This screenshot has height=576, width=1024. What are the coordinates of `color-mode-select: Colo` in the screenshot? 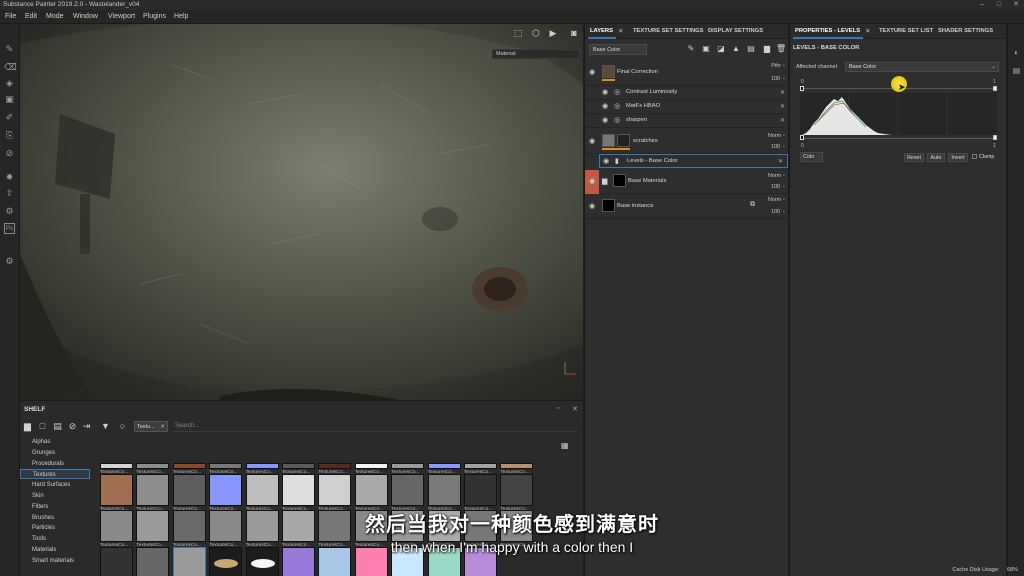 It's located at (811, 157).